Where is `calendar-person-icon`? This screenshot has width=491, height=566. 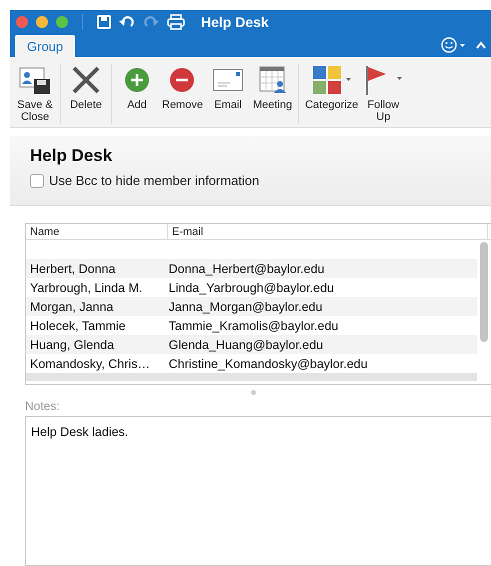 calendar-person-icon is located at coordinates (272, 80).